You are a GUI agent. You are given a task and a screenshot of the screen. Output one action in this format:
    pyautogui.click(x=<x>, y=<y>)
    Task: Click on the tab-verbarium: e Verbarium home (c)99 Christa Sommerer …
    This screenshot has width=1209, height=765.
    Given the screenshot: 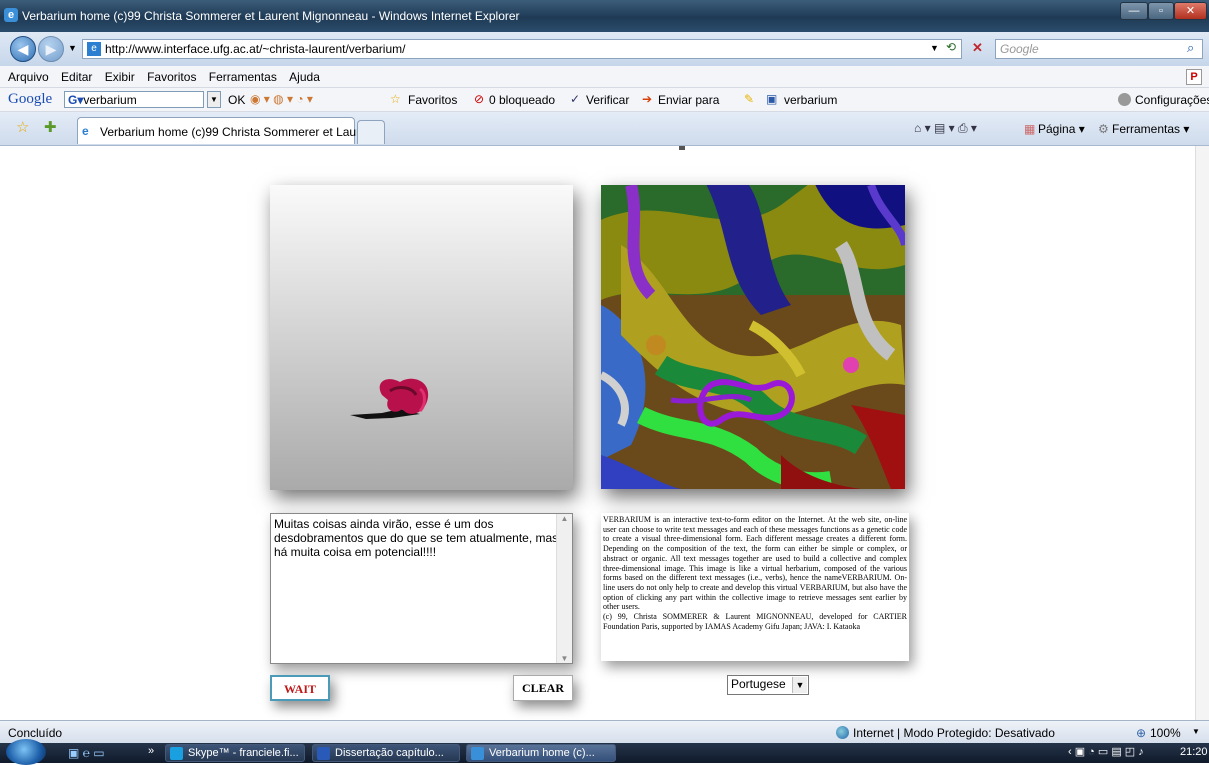 What is the action you would take?
    pyautogui.click(x=223, y=130)
    